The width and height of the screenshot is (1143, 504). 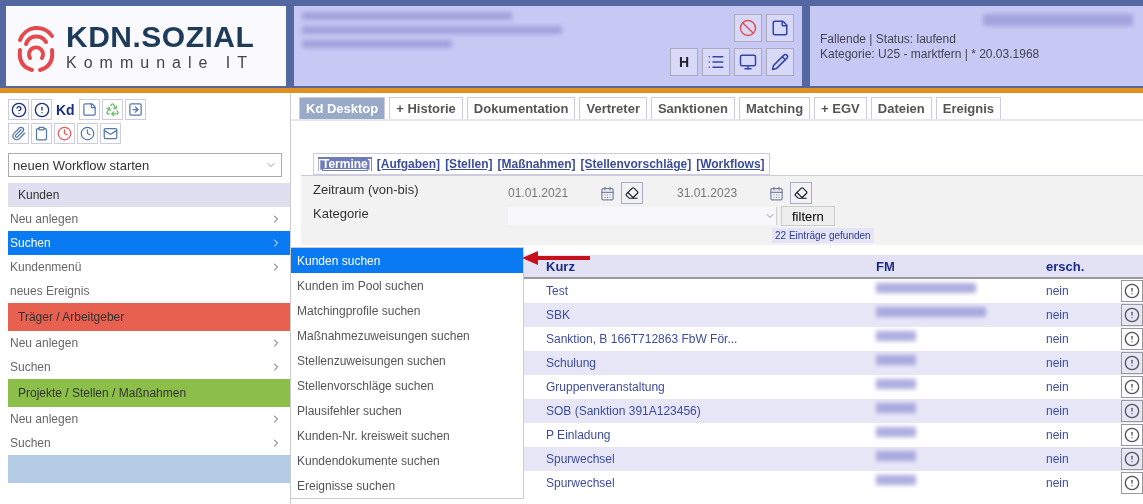 I want to click on list-button, so click(x=716, y=62).